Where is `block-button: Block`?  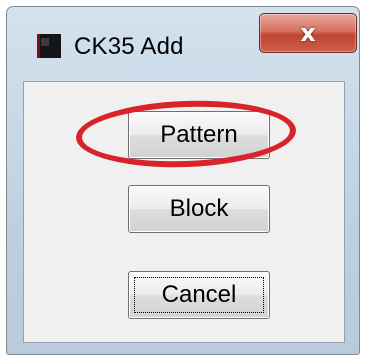
block-button: Block is located at coordinates (199, 209).